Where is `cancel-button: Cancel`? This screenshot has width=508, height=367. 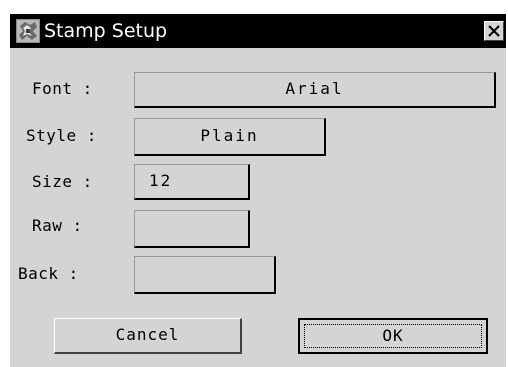 cancel-button: Cancel is located at coordinates (148, 336).